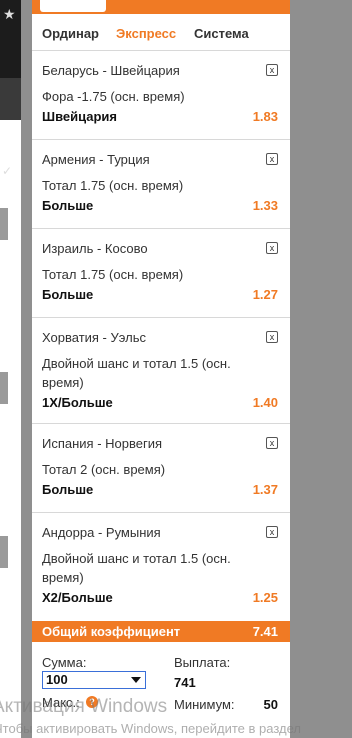  I want to click on bet-selection: 1X/Больше, so click(77, 402).